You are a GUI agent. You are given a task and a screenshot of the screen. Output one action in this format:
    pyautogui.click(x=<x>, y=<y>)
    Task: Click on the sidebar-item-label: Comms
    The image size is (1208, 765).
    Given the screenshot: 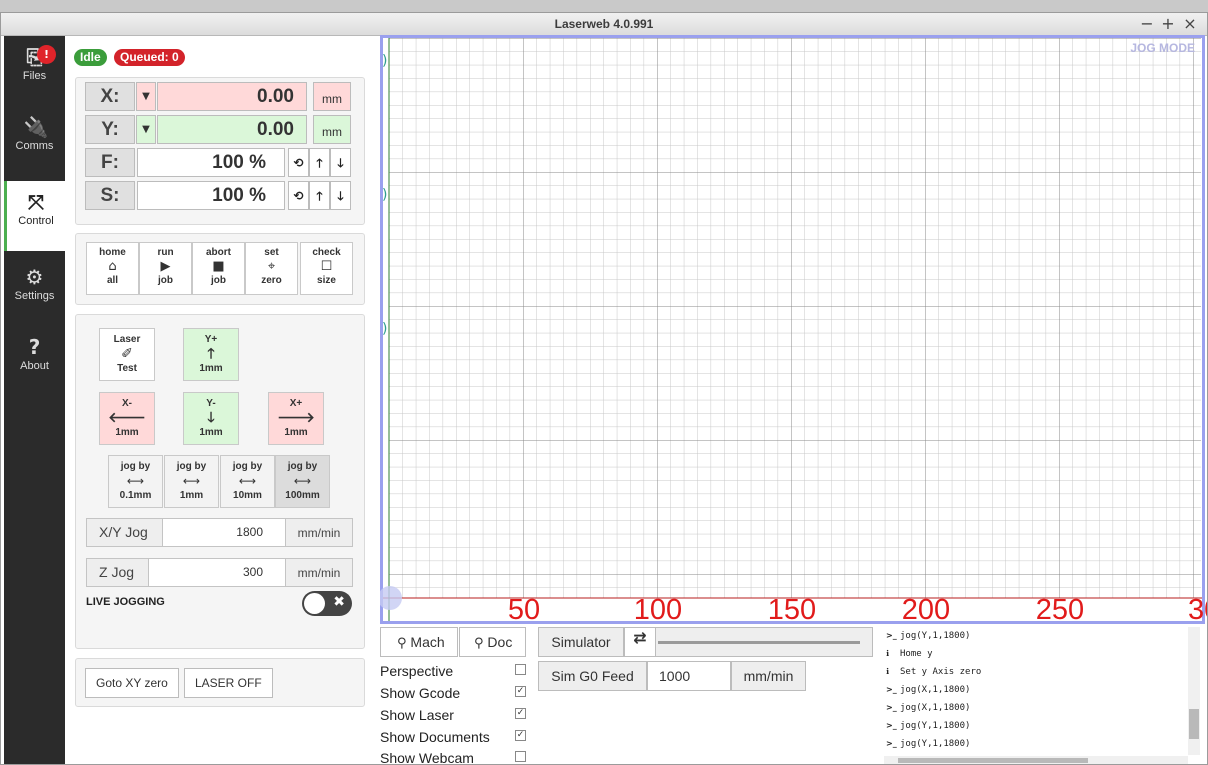 What is the action you would take?
    pyautogui.click(x=34, y=146)
    